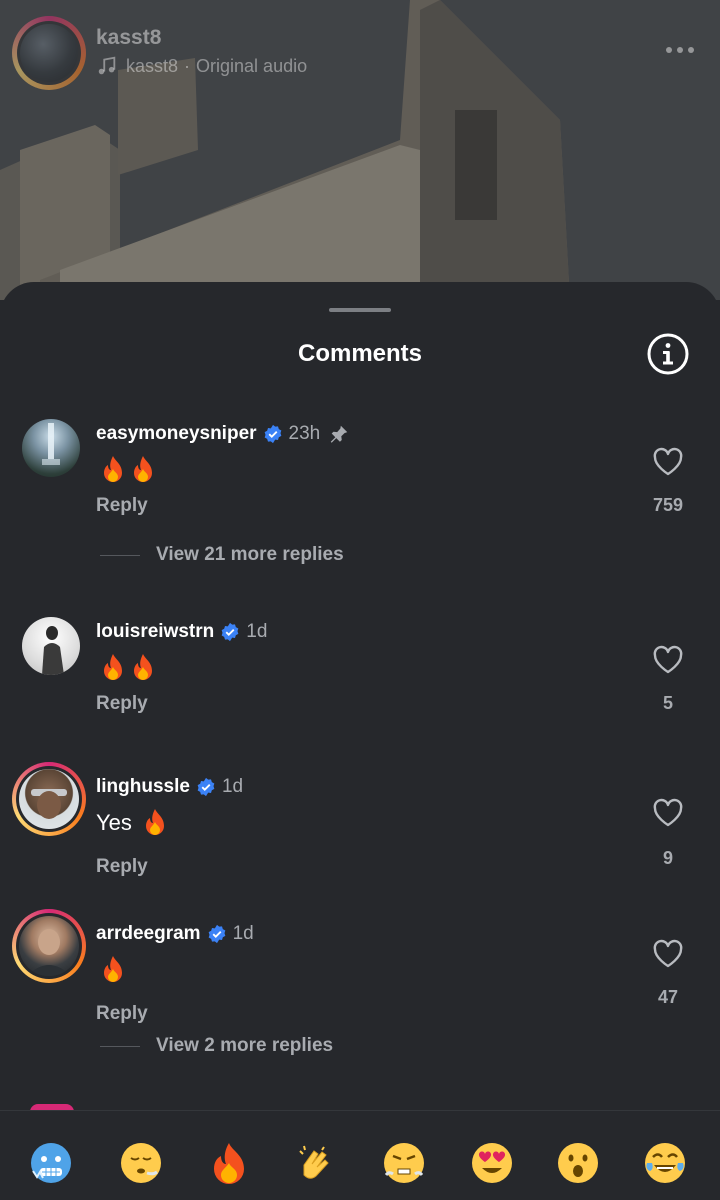  I want to click on heart-eyes-emoji-icon, so click(492, 1163).